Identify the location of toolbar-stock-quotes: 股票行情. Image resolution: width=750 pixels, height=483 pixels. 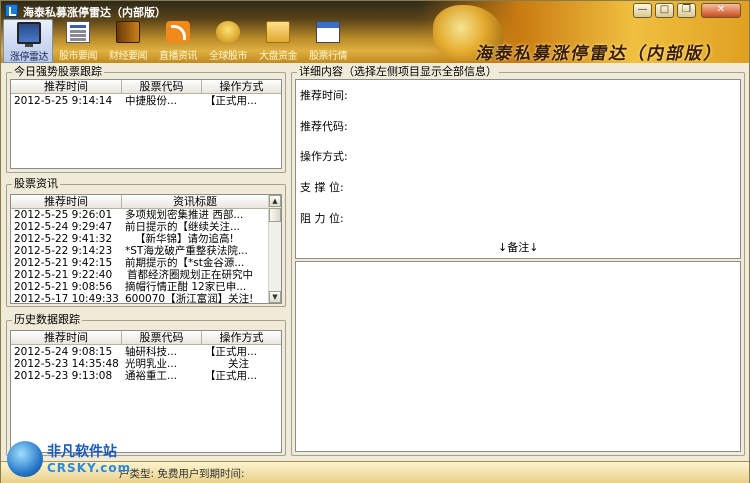
(328, 41).